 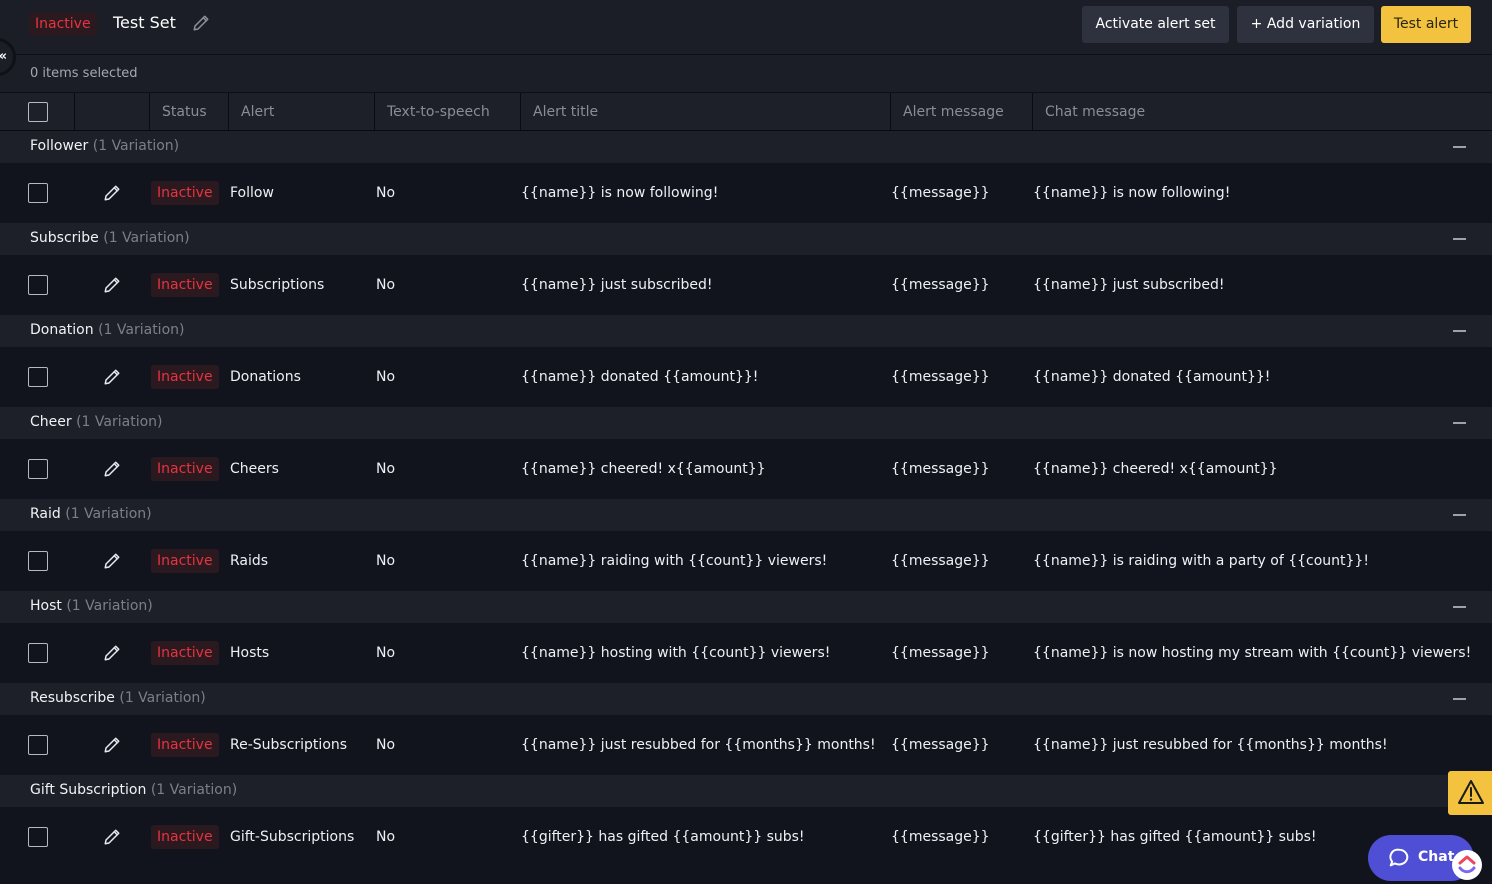 I want to click on alert-name: Donations, so click(x=265, y=377).